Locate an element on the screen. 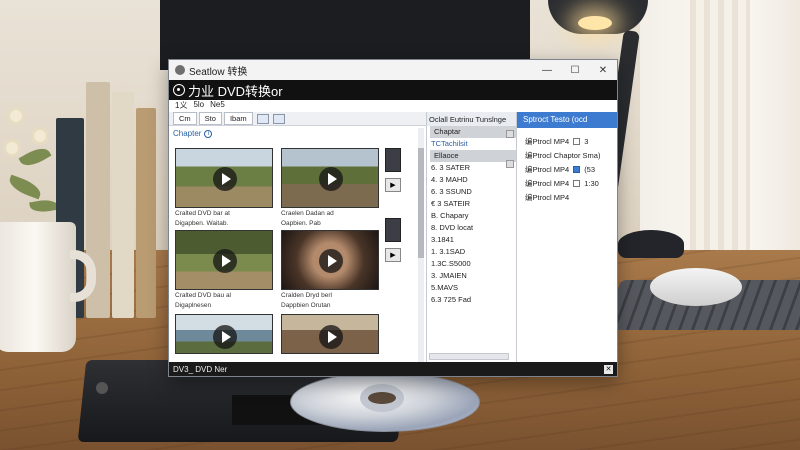 The height and width of the screenshot is (450, 800). output-value: 3 is located at coordinates (586, 141).